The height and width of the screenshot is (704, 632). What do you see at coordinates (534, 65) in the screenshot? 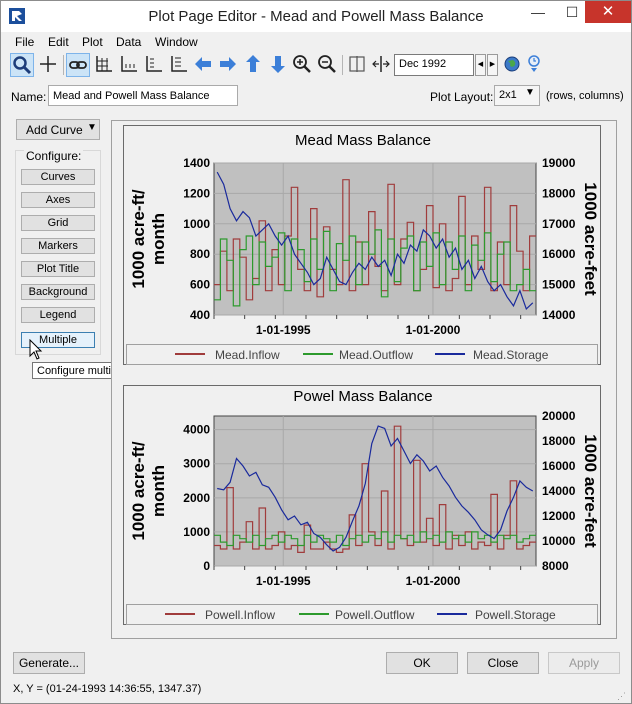
I see `time-step-icon` at bounding box center [534, 65].